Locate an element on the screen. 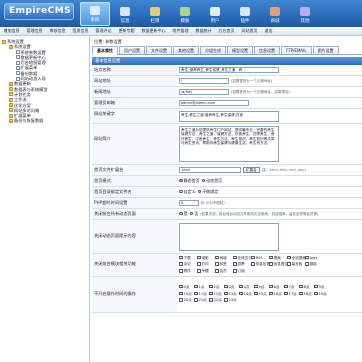 Image resolution: width=362 pixels, height=362 pixels. site-name-input: 养生_营养养生_养生保健_养生之道 - 养 is located at coordinates (229, 70).